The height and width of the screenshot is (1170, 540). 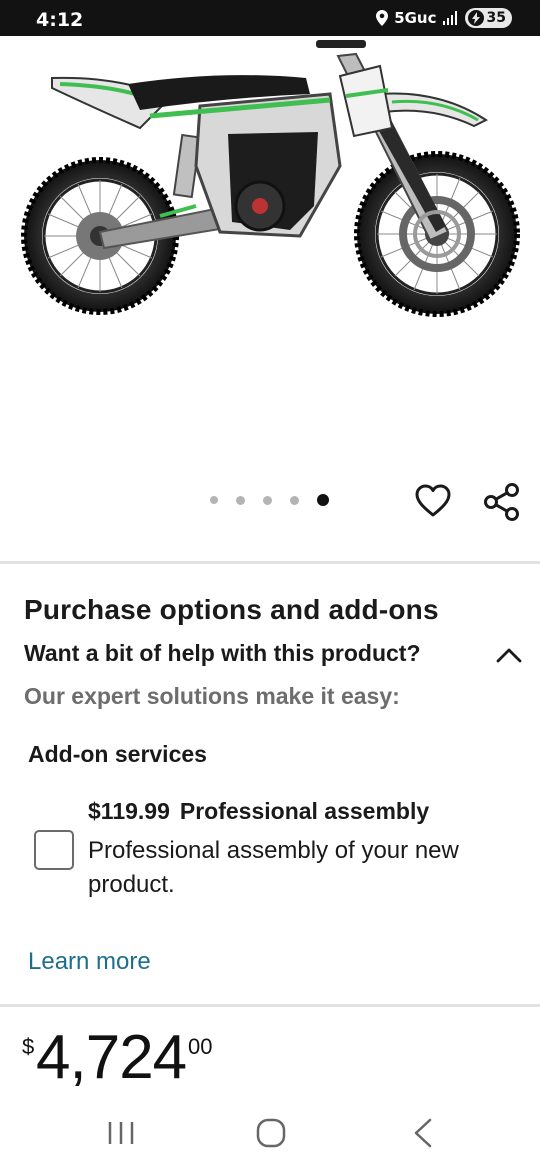 I want to click on recent-apps-icon, so click(x=121, y=1133).